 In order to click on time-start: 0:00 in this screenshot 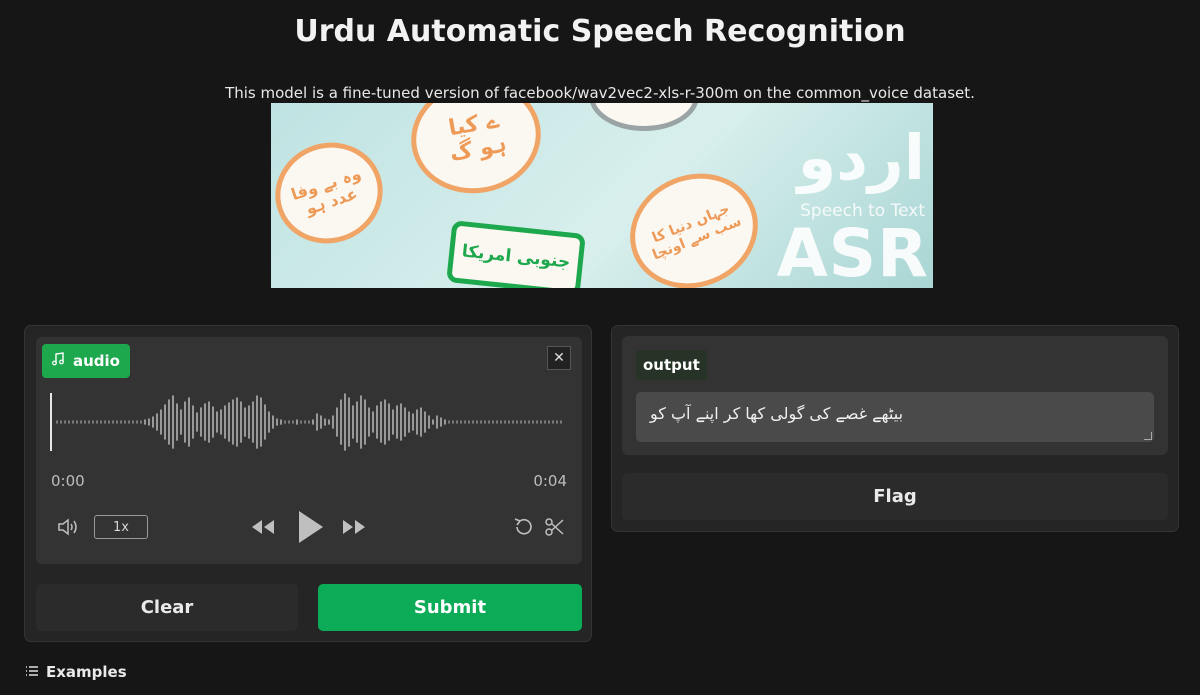, I will do `click(68, 481)`.